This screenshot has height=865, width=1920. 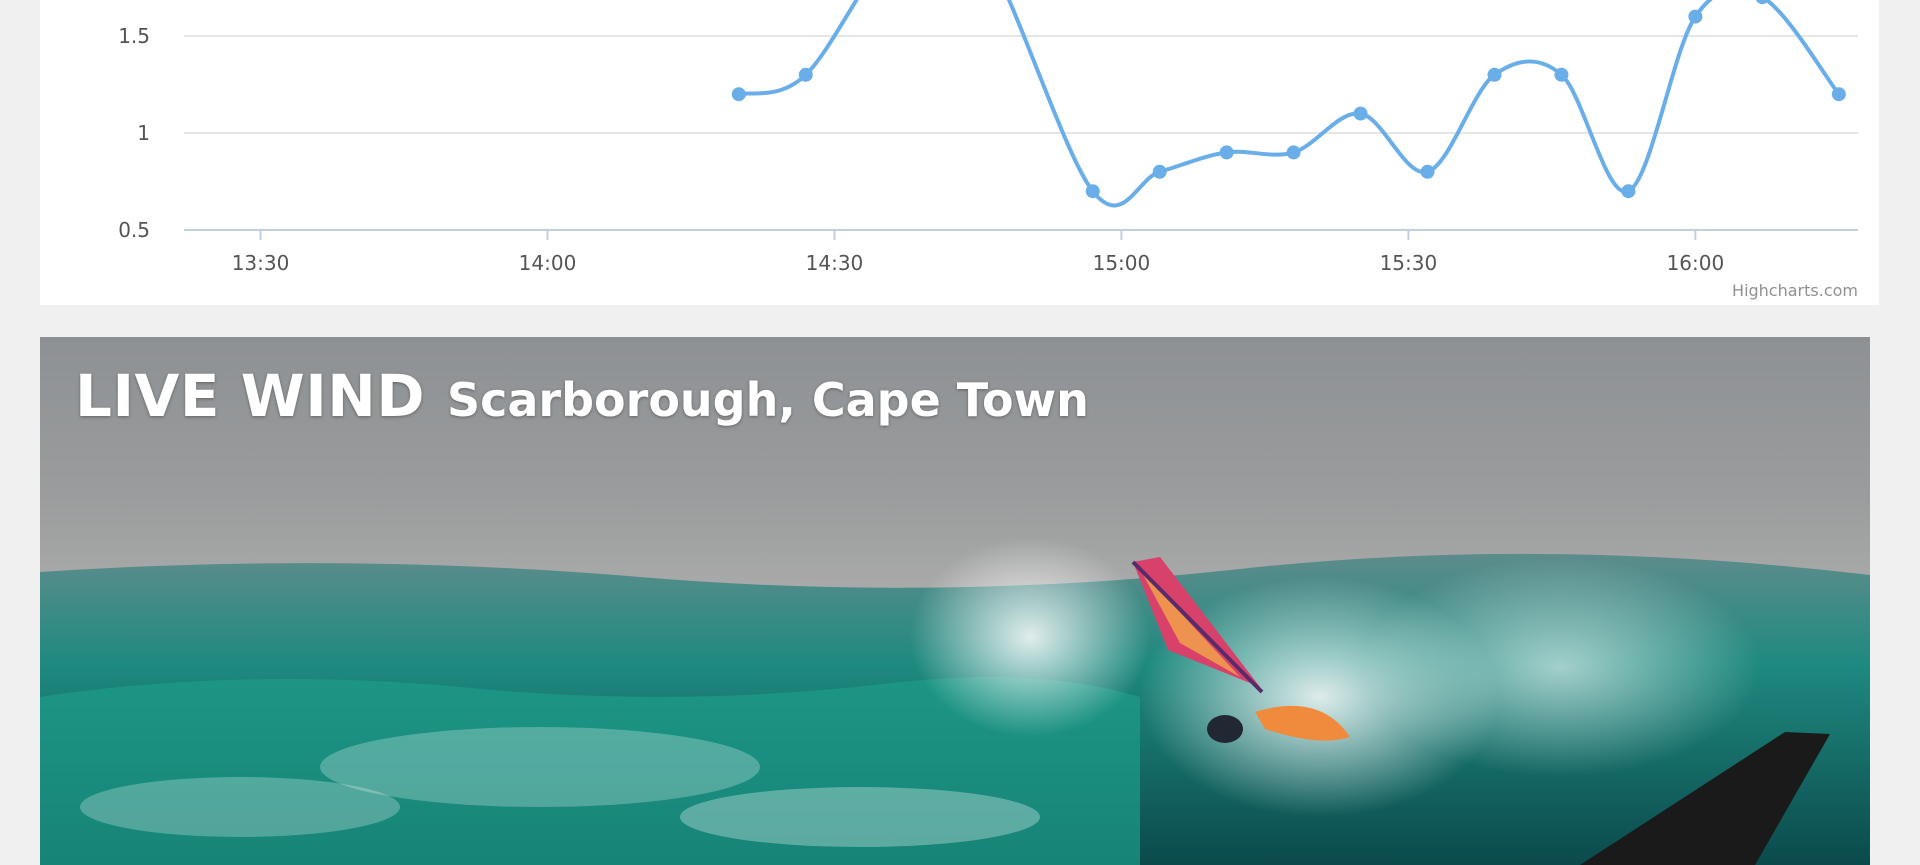 I want to click on x-tick-label: 16:00, so click(x=1696, y=263).